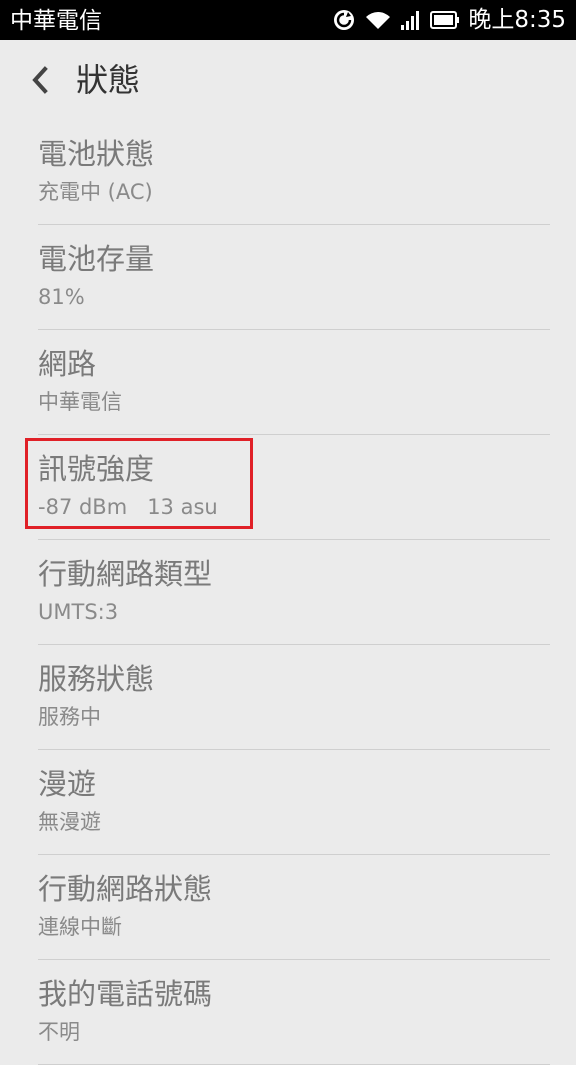 The height and width of the screenshot is (1065, 576). What do you see at coordinates (294, 697) in the screenshot?
I see `list-item-service-state: 服務狀態 服務中` at bounding box center [294, 697].